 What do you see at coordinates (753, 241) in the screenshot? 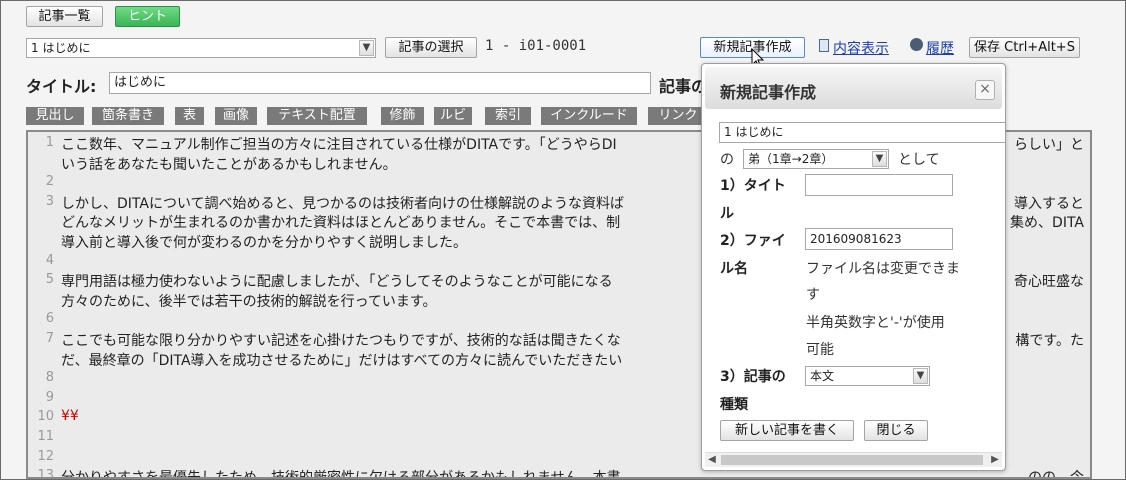
I see `file-name-label: 2）ファイ` at bounding box center [753, 241].